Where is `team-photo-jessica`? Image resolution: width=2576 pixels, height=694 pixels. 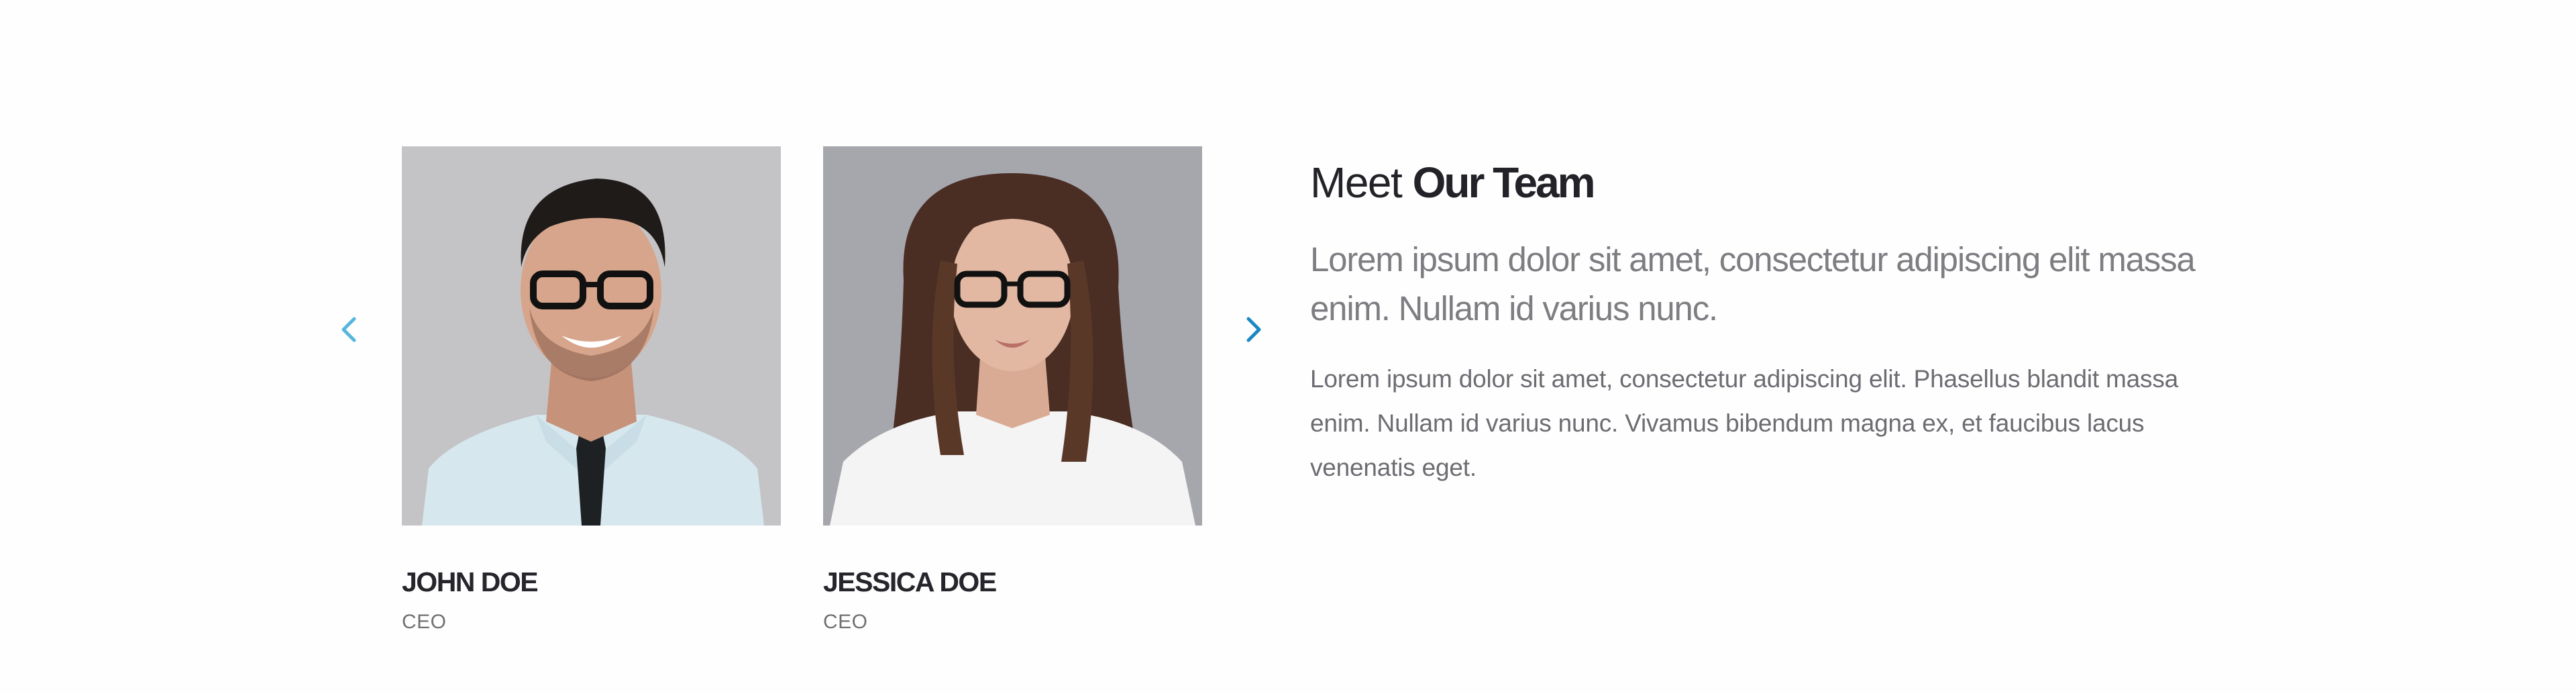 team-photo-jessica is located at coordinates (1012, 336).